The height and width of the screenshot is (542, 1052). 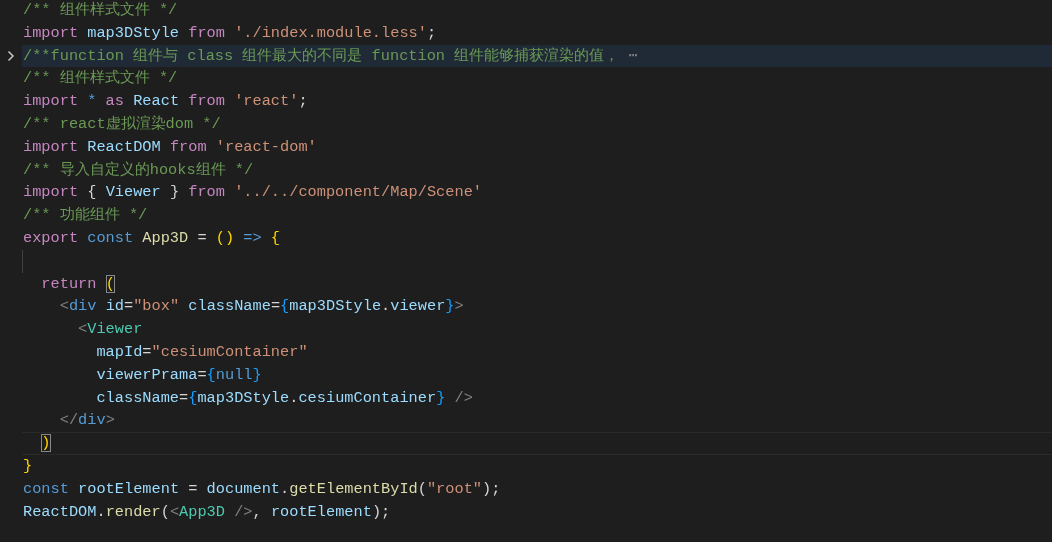 I want to click on expand-chevron-icon, so click(x=11, y=56).